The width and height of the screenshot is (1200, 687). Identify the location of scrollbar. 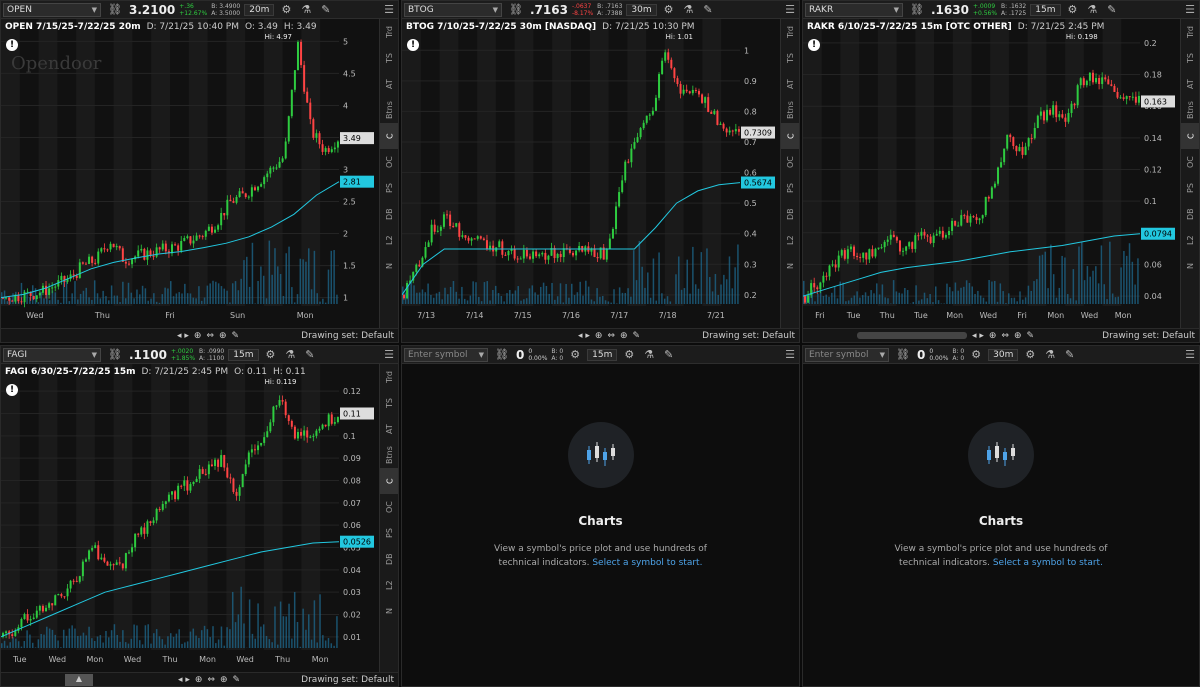
(912, 335).